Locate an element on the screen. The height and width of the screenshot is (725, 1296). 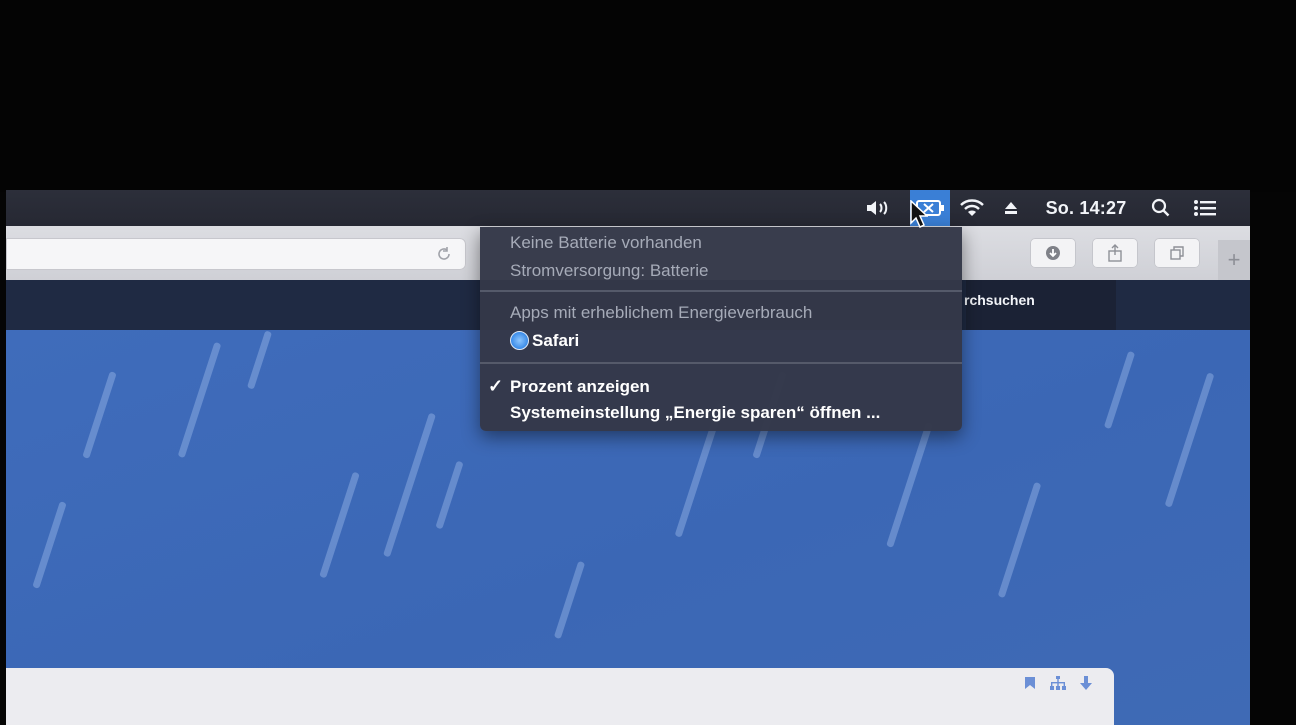
share-icon is located at coordinates (1115, 253).